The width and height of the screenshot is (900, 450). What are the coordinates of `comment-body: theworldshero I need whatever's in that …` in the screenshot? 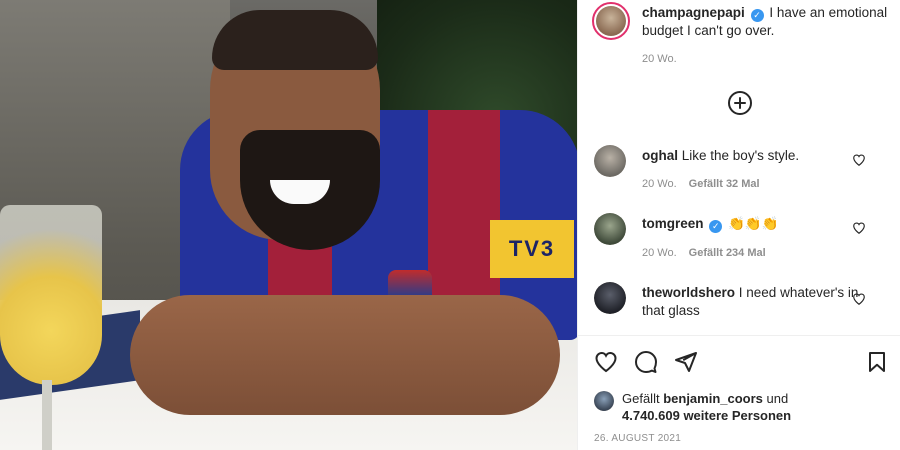 It's located at (754, 302).